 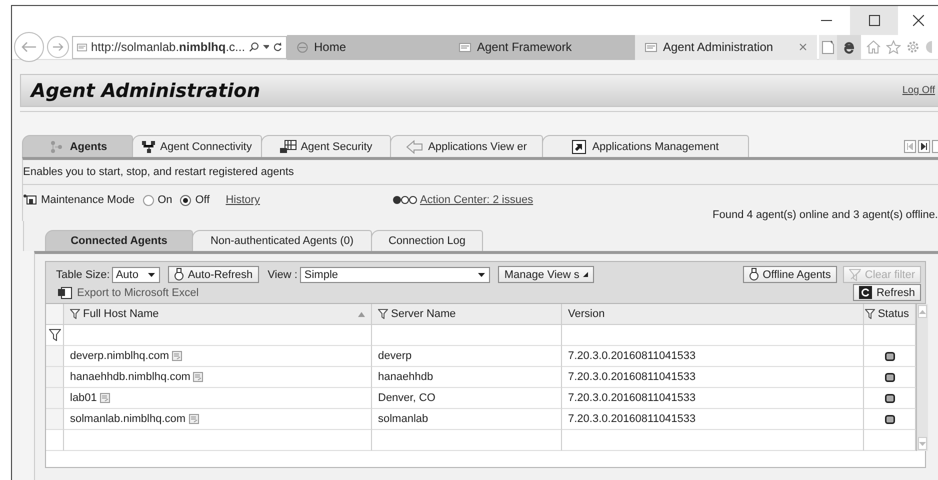 I want to click on maximize-button, so click(x=874, y=20).